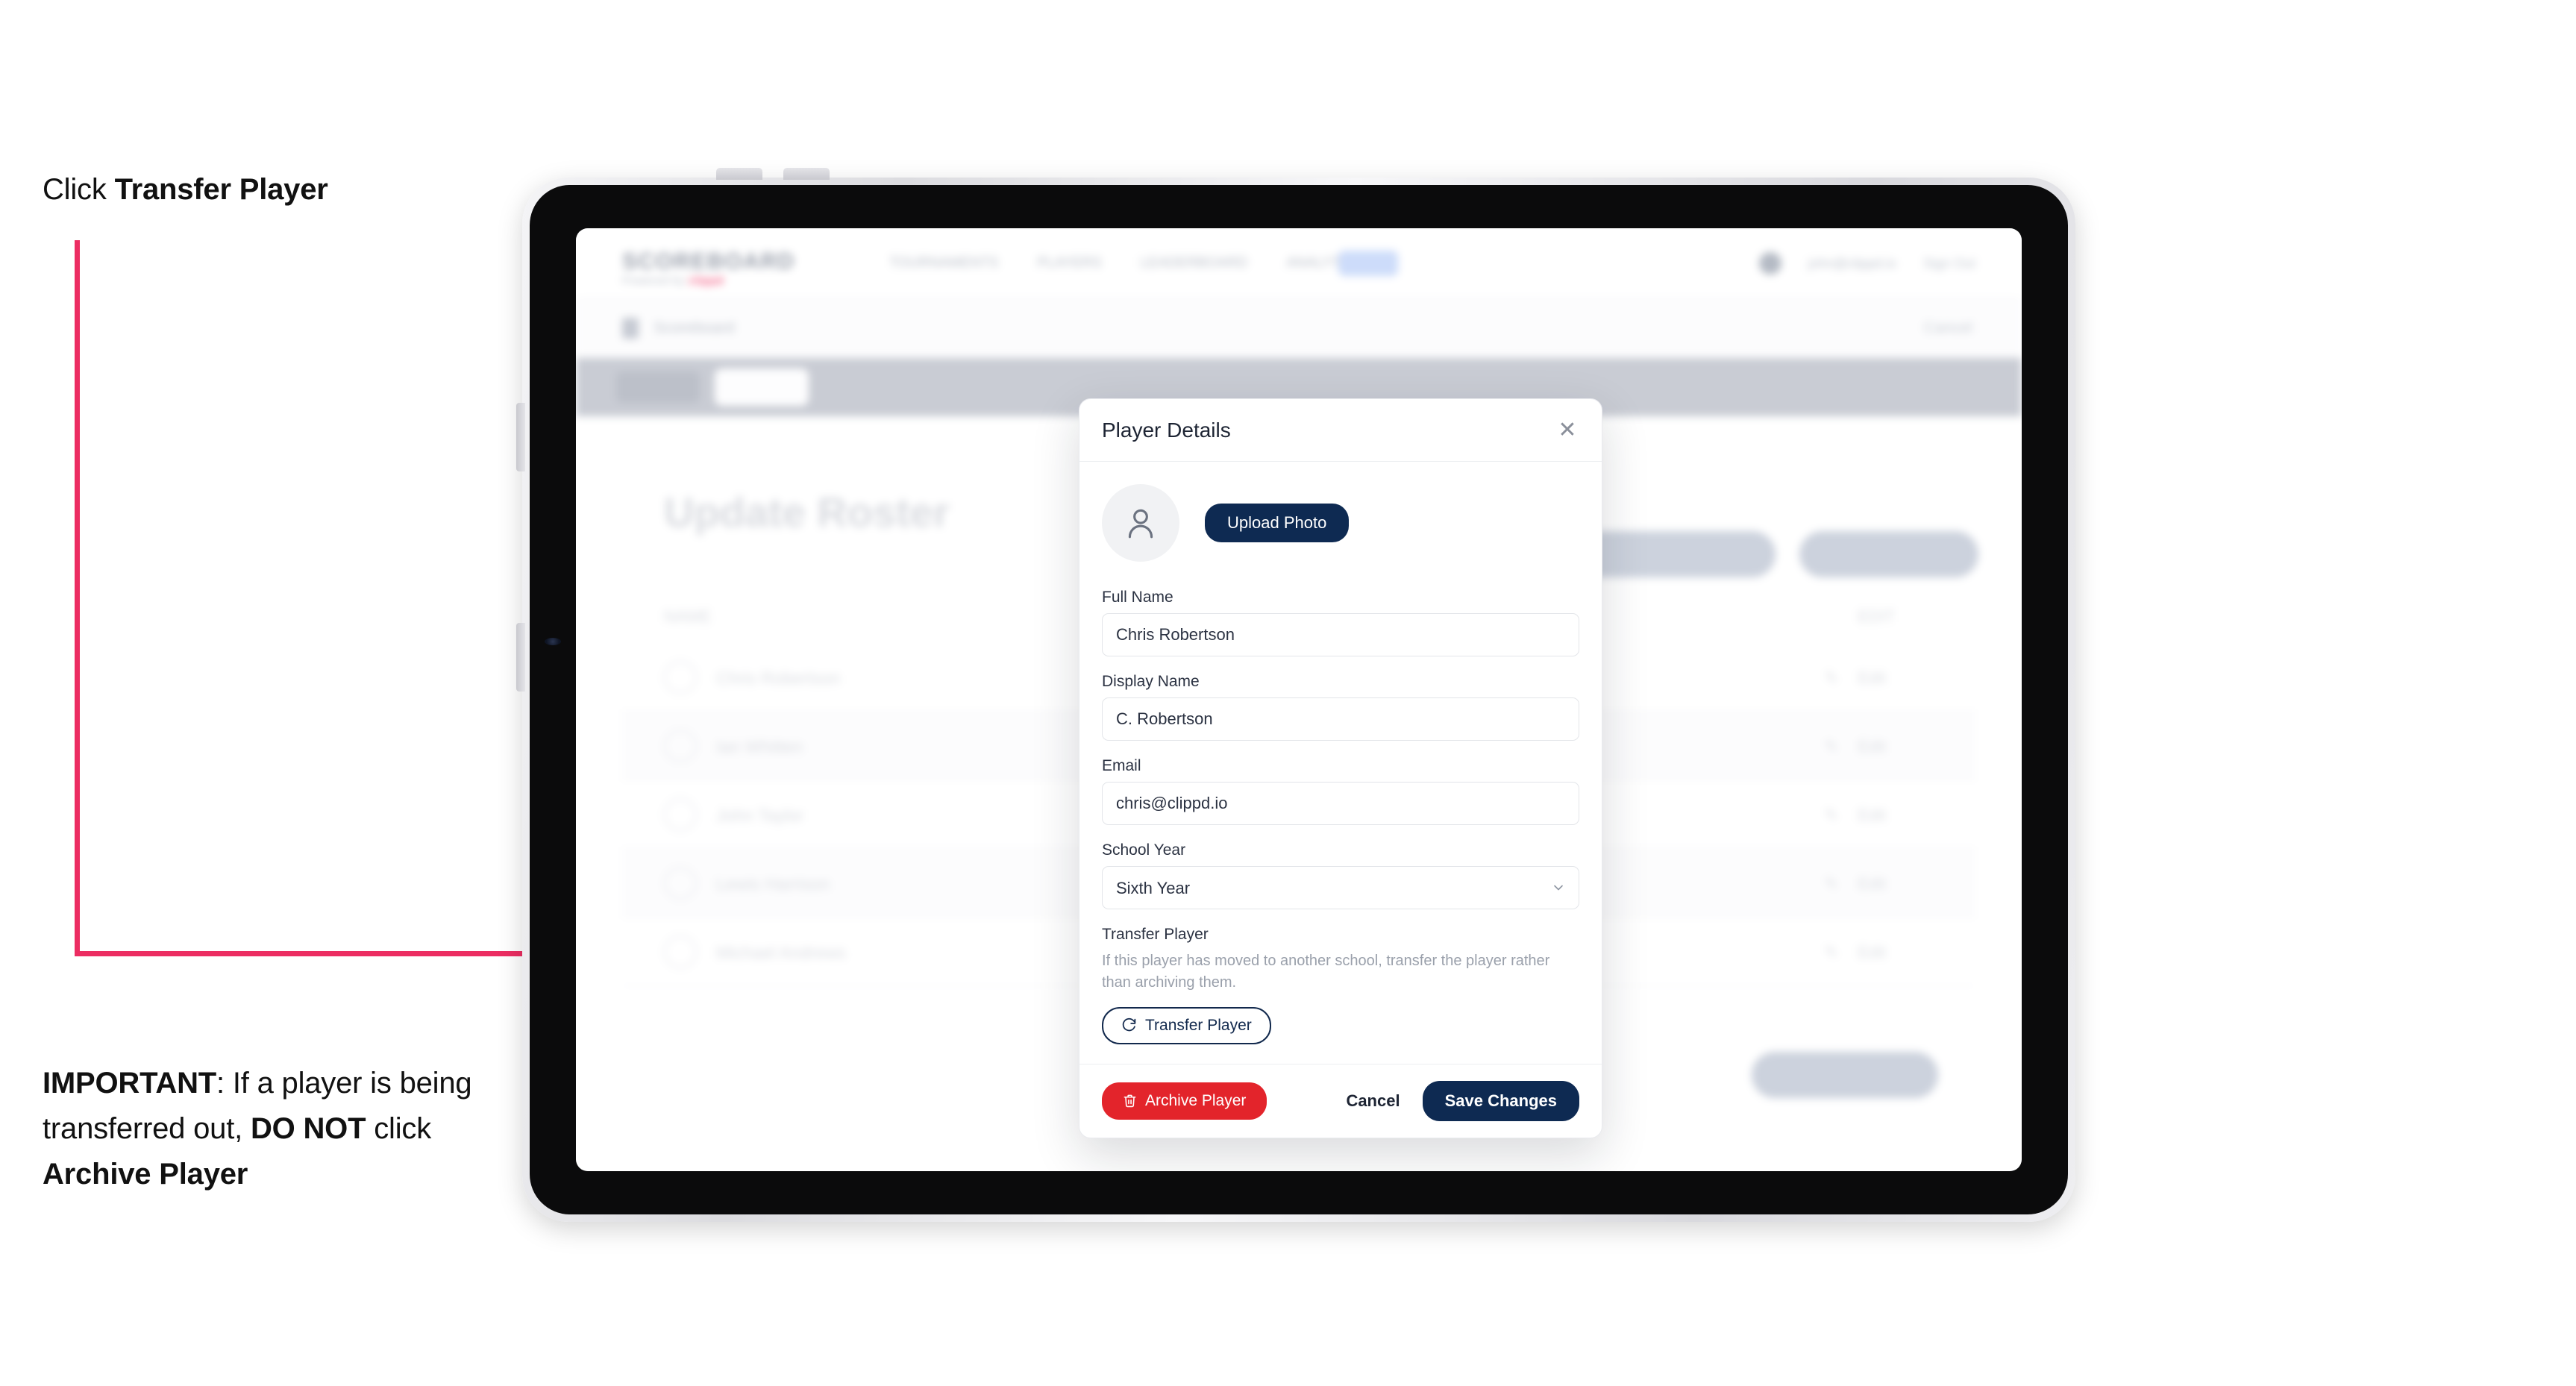  Describe the element at coordinates (688, 616) in the screenshot. I see `table-col-name: NAME` at that location.